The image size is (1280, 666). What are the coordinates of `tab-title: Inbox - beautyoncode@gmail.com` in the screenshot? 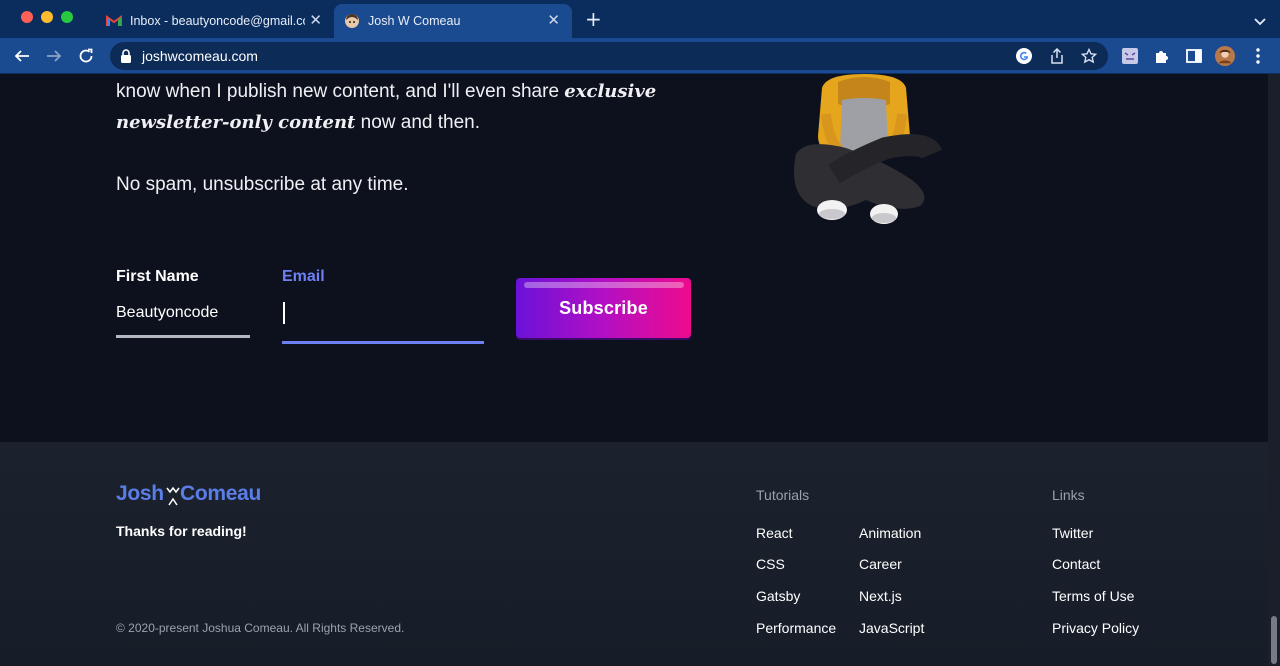 It's located at (217, 21).